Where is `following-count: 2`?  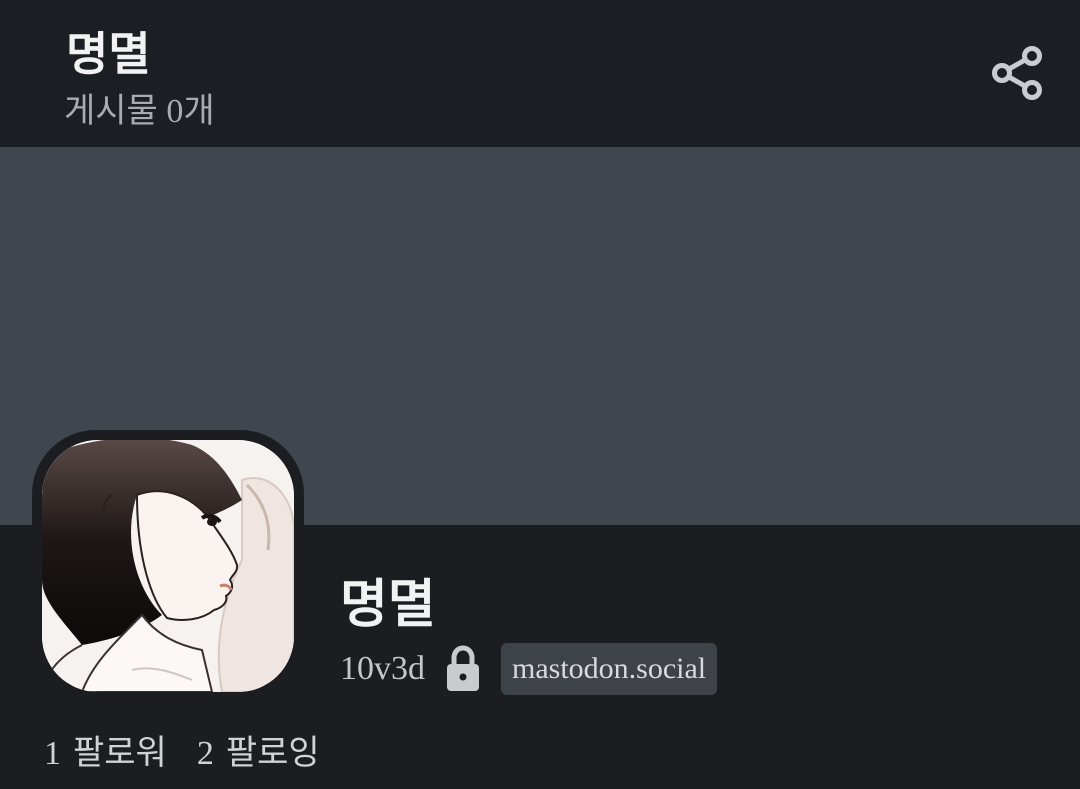
following-count: 2 is located at coordinates (205, 753).